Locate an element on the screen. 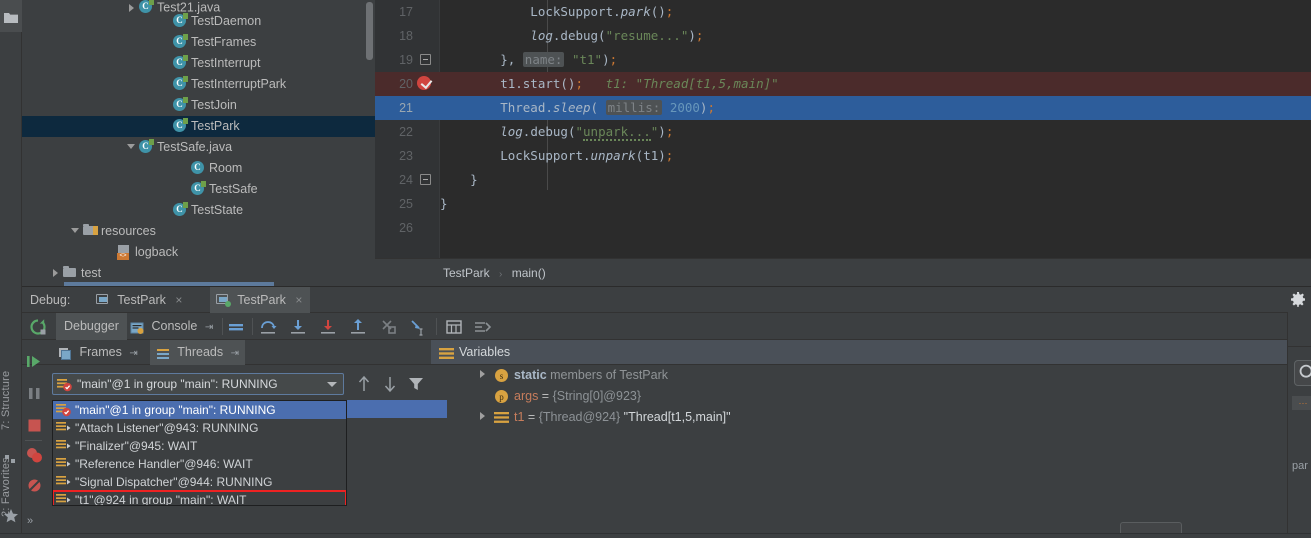 This screenshot has height=538, width=1311. debug-tab-1-close-icon: × is located at coordinates (298, 300).